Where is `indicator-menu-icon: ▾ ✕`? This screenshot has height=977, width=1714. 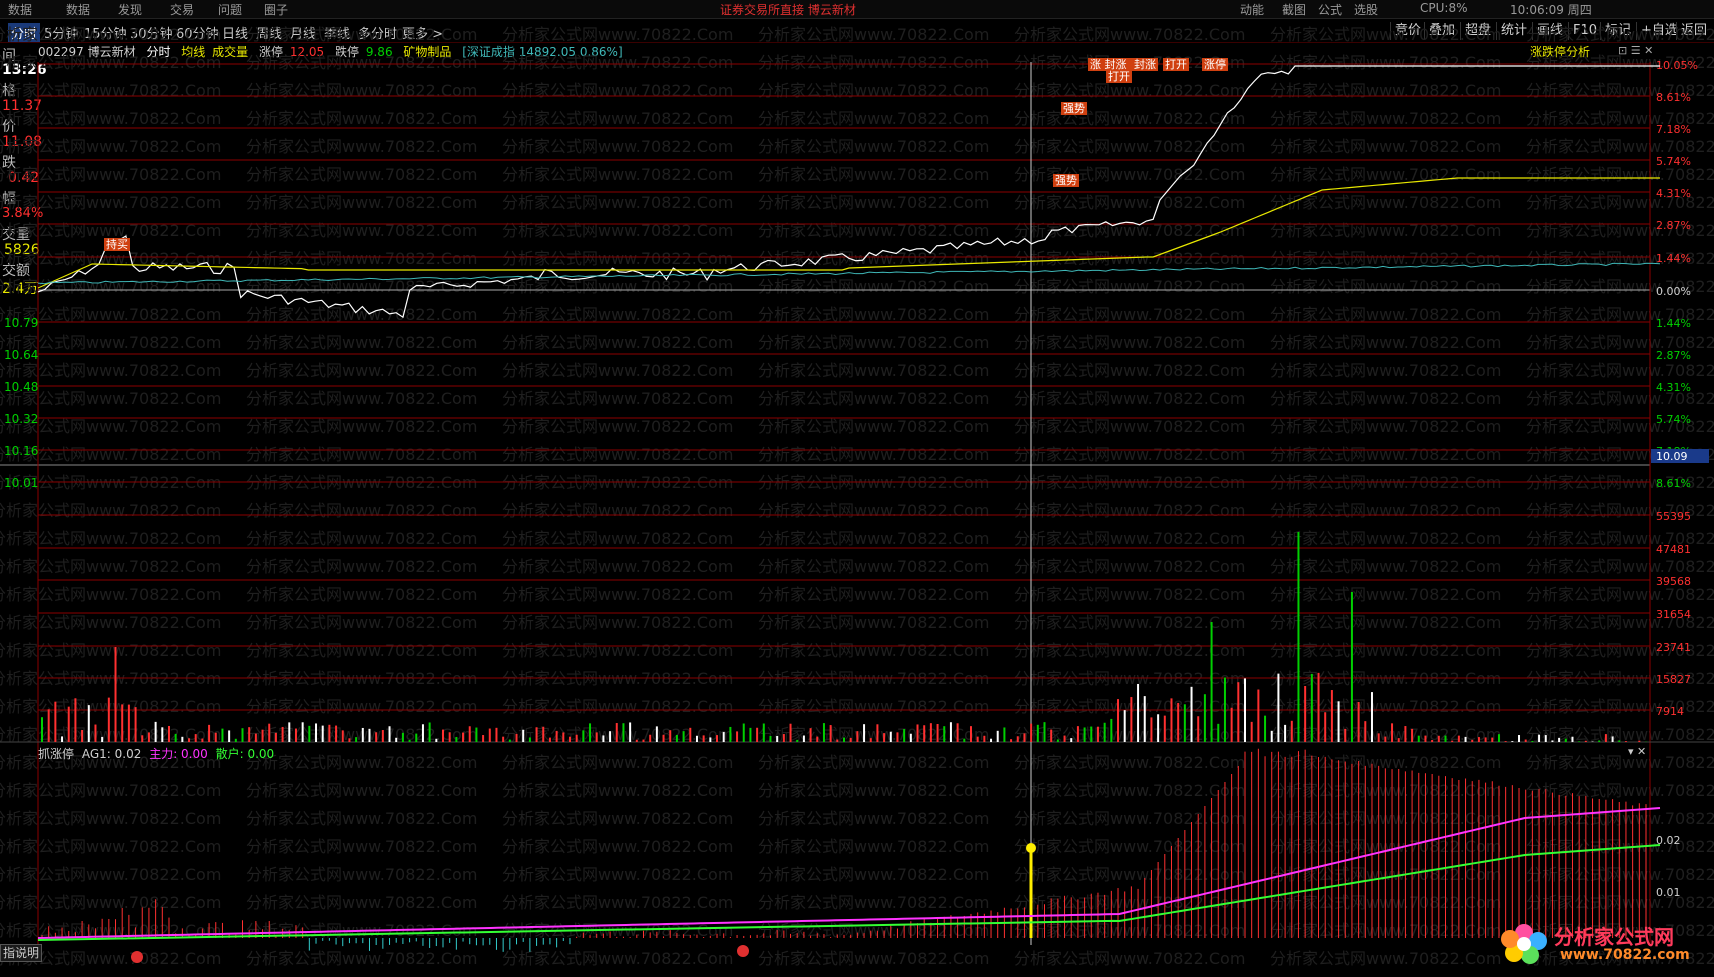 indicator-menu-icon: ▾ ✕ is located at coordinates (1637, 751).